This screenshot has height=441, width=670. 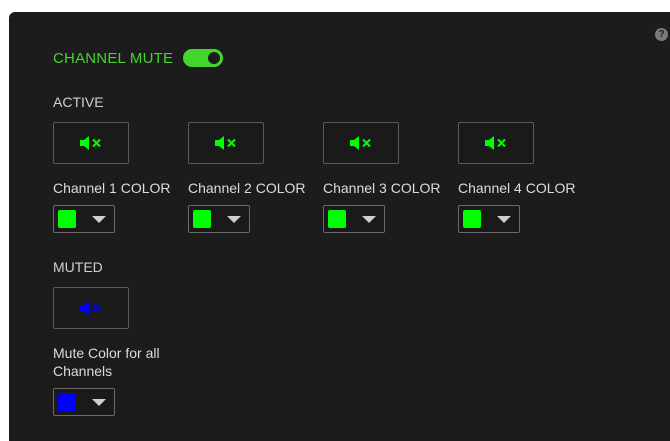 What do you see at coordinates (517, 188) in the screenshot?
I see `channel-4-color-label: Channel 4 COLOR` at bounding box center [517, 188].